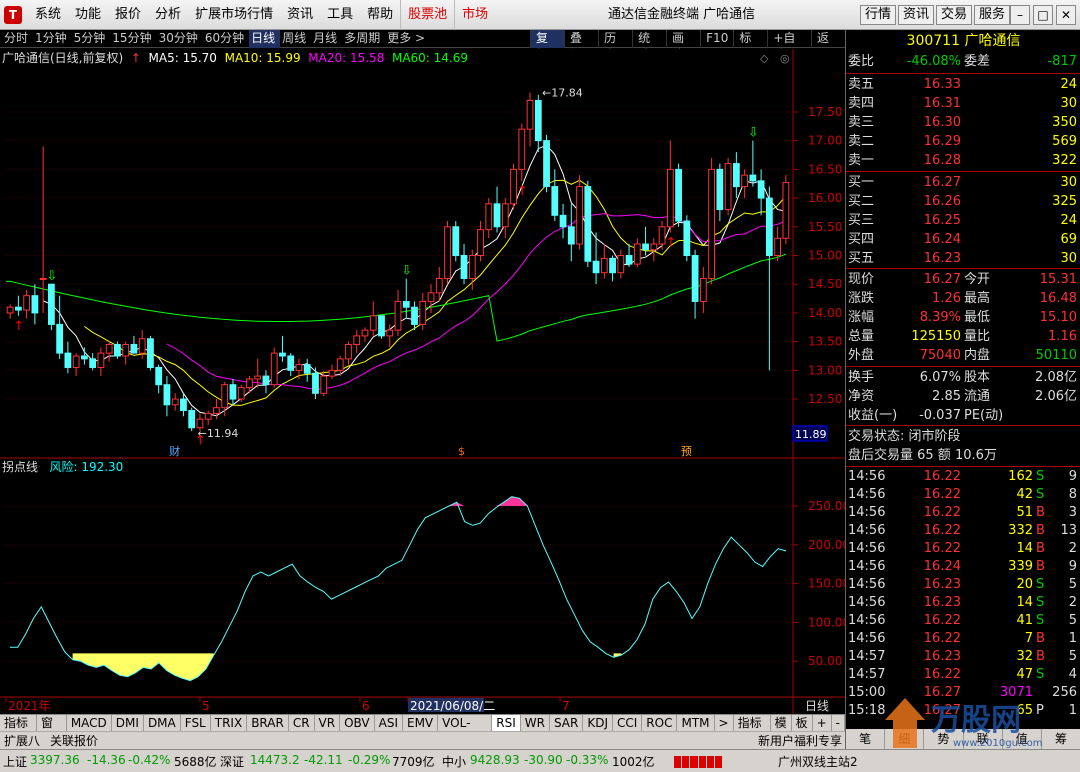 This screenshot has width=1080, height=772. I want to click on indicator-tab-13: VOL-TDX, so click(465, 730).